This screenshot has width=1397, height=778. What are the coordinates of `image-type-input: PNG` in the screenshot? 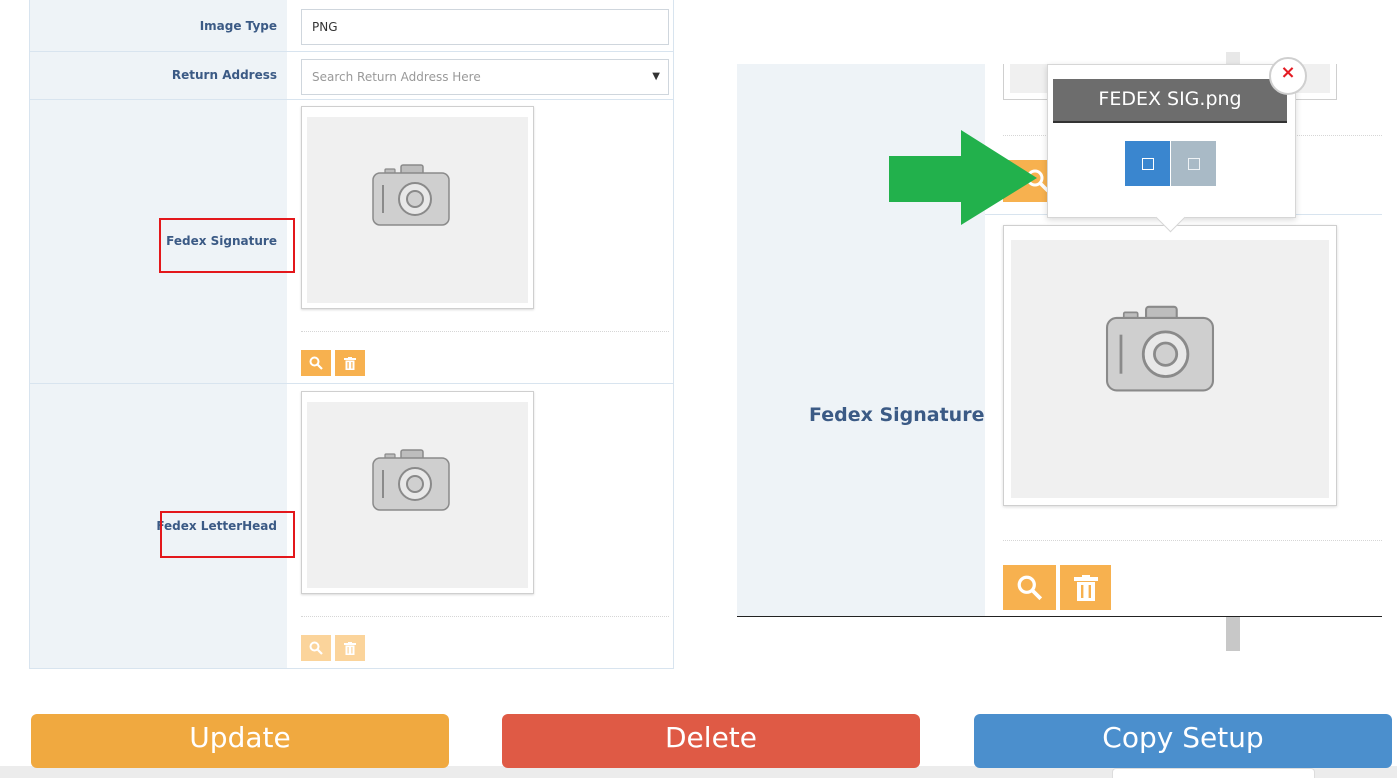 It's located at (485, 27).